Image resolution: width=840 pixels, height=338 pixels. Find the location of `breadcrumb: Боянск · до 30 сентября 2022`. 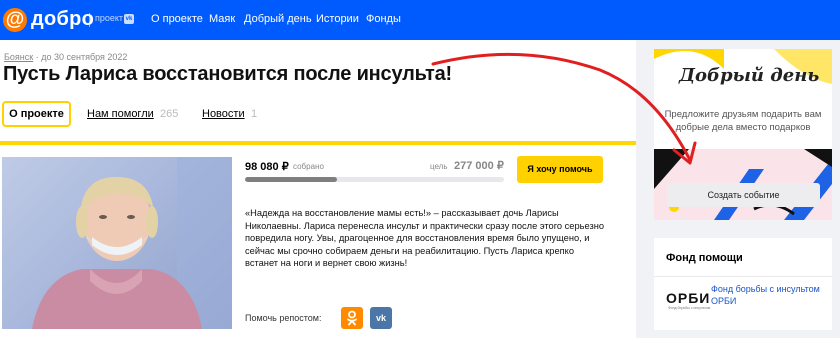

breadcrumb: Боянск · до 30 сентября 2022 is located at coordinates (65, 57).